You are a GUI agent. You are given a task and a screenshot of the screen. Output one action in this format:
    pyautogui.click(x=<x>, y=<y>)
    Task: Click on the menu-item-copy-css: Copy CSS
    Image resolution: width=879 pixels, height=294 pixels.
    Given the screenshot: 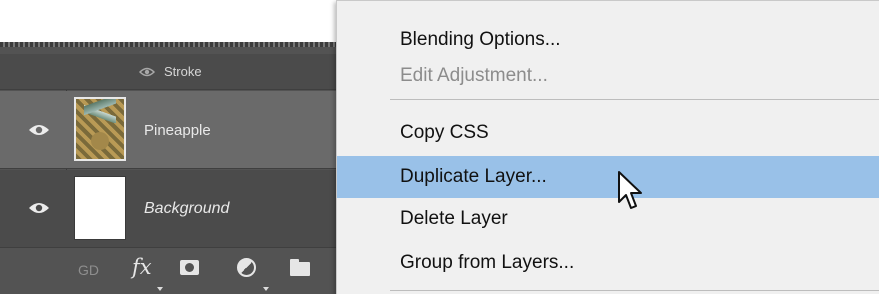 What is the action you would take?
    pyautogui.click(x=608, y=133)
    